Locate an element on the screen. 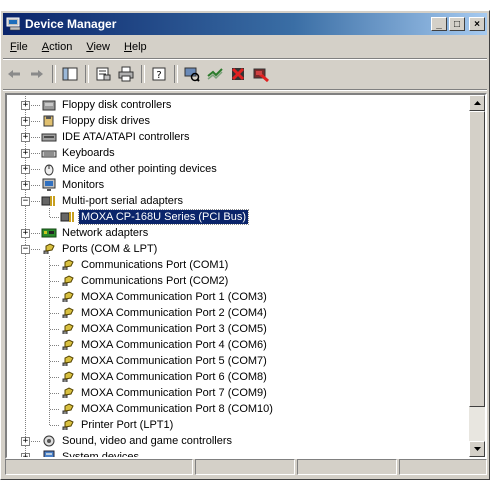 This screenshot has height=482, width=492. tree-item-label: Floppy disk controllers is located at coordinates (117, 105).